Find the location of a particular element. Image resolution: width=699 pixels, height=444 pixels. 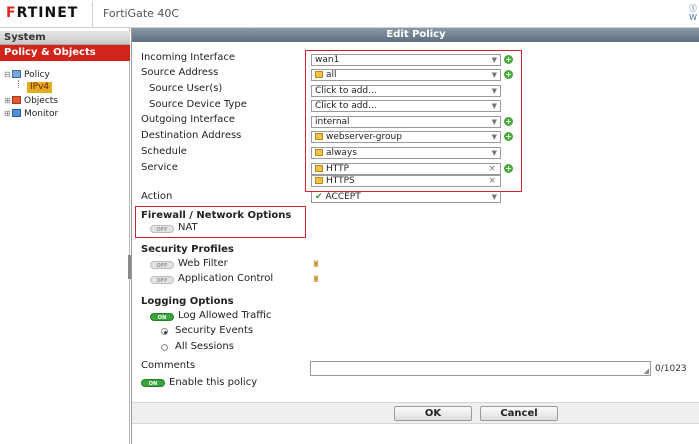

ok-button: OK is located at coordinates (433, 413).